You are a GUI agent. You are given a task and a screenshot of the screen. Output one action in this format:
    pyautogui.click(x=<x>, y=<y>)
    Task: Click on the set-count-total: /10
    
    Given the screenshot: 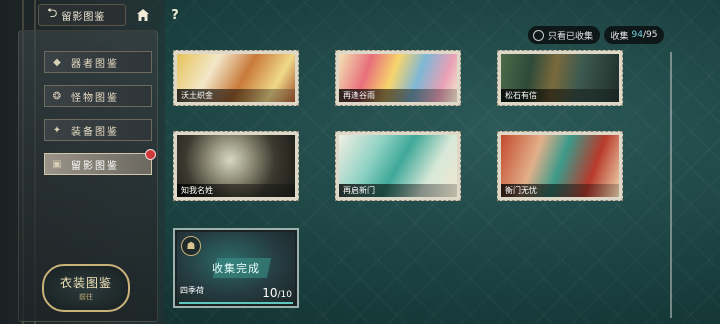 What is the action you would take?
    pyautogui.click(x=284, y=295)
    